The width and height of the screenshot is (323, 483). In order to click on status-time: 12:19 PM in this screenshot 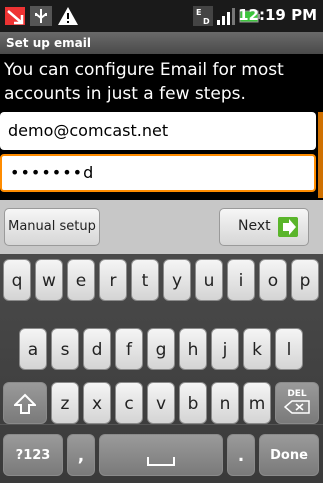, I will do `click(277, 15)`.